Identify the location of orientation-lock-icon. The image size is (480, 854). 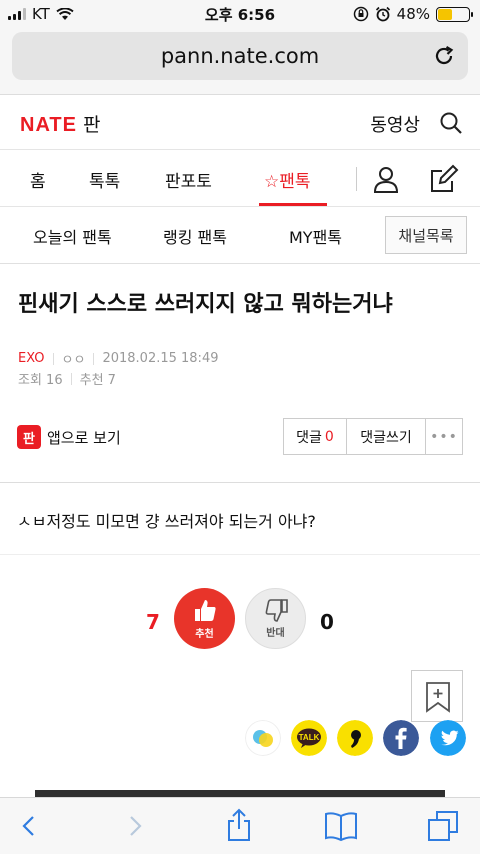
(360, 14).